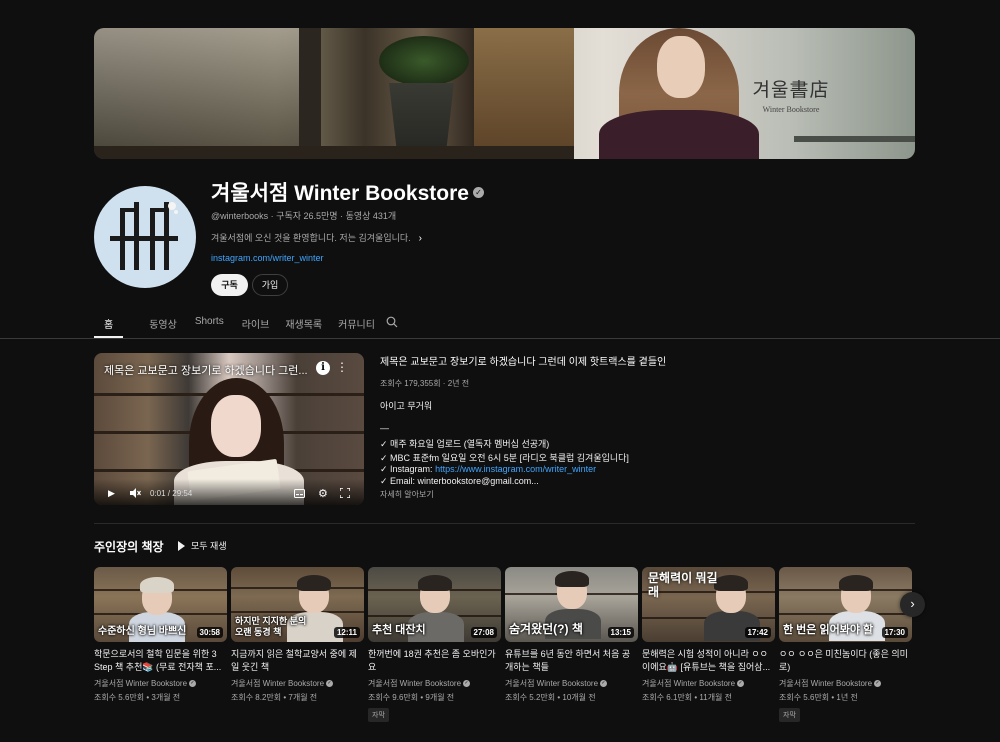  What do you see at coordinates (434, 604) in the screenshot?
I see `video-thumbnail: 추천 대잔치 27:08` at bounding box center [434, 604].